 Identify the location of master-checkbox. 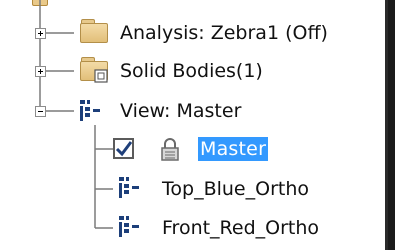
(123, 148).